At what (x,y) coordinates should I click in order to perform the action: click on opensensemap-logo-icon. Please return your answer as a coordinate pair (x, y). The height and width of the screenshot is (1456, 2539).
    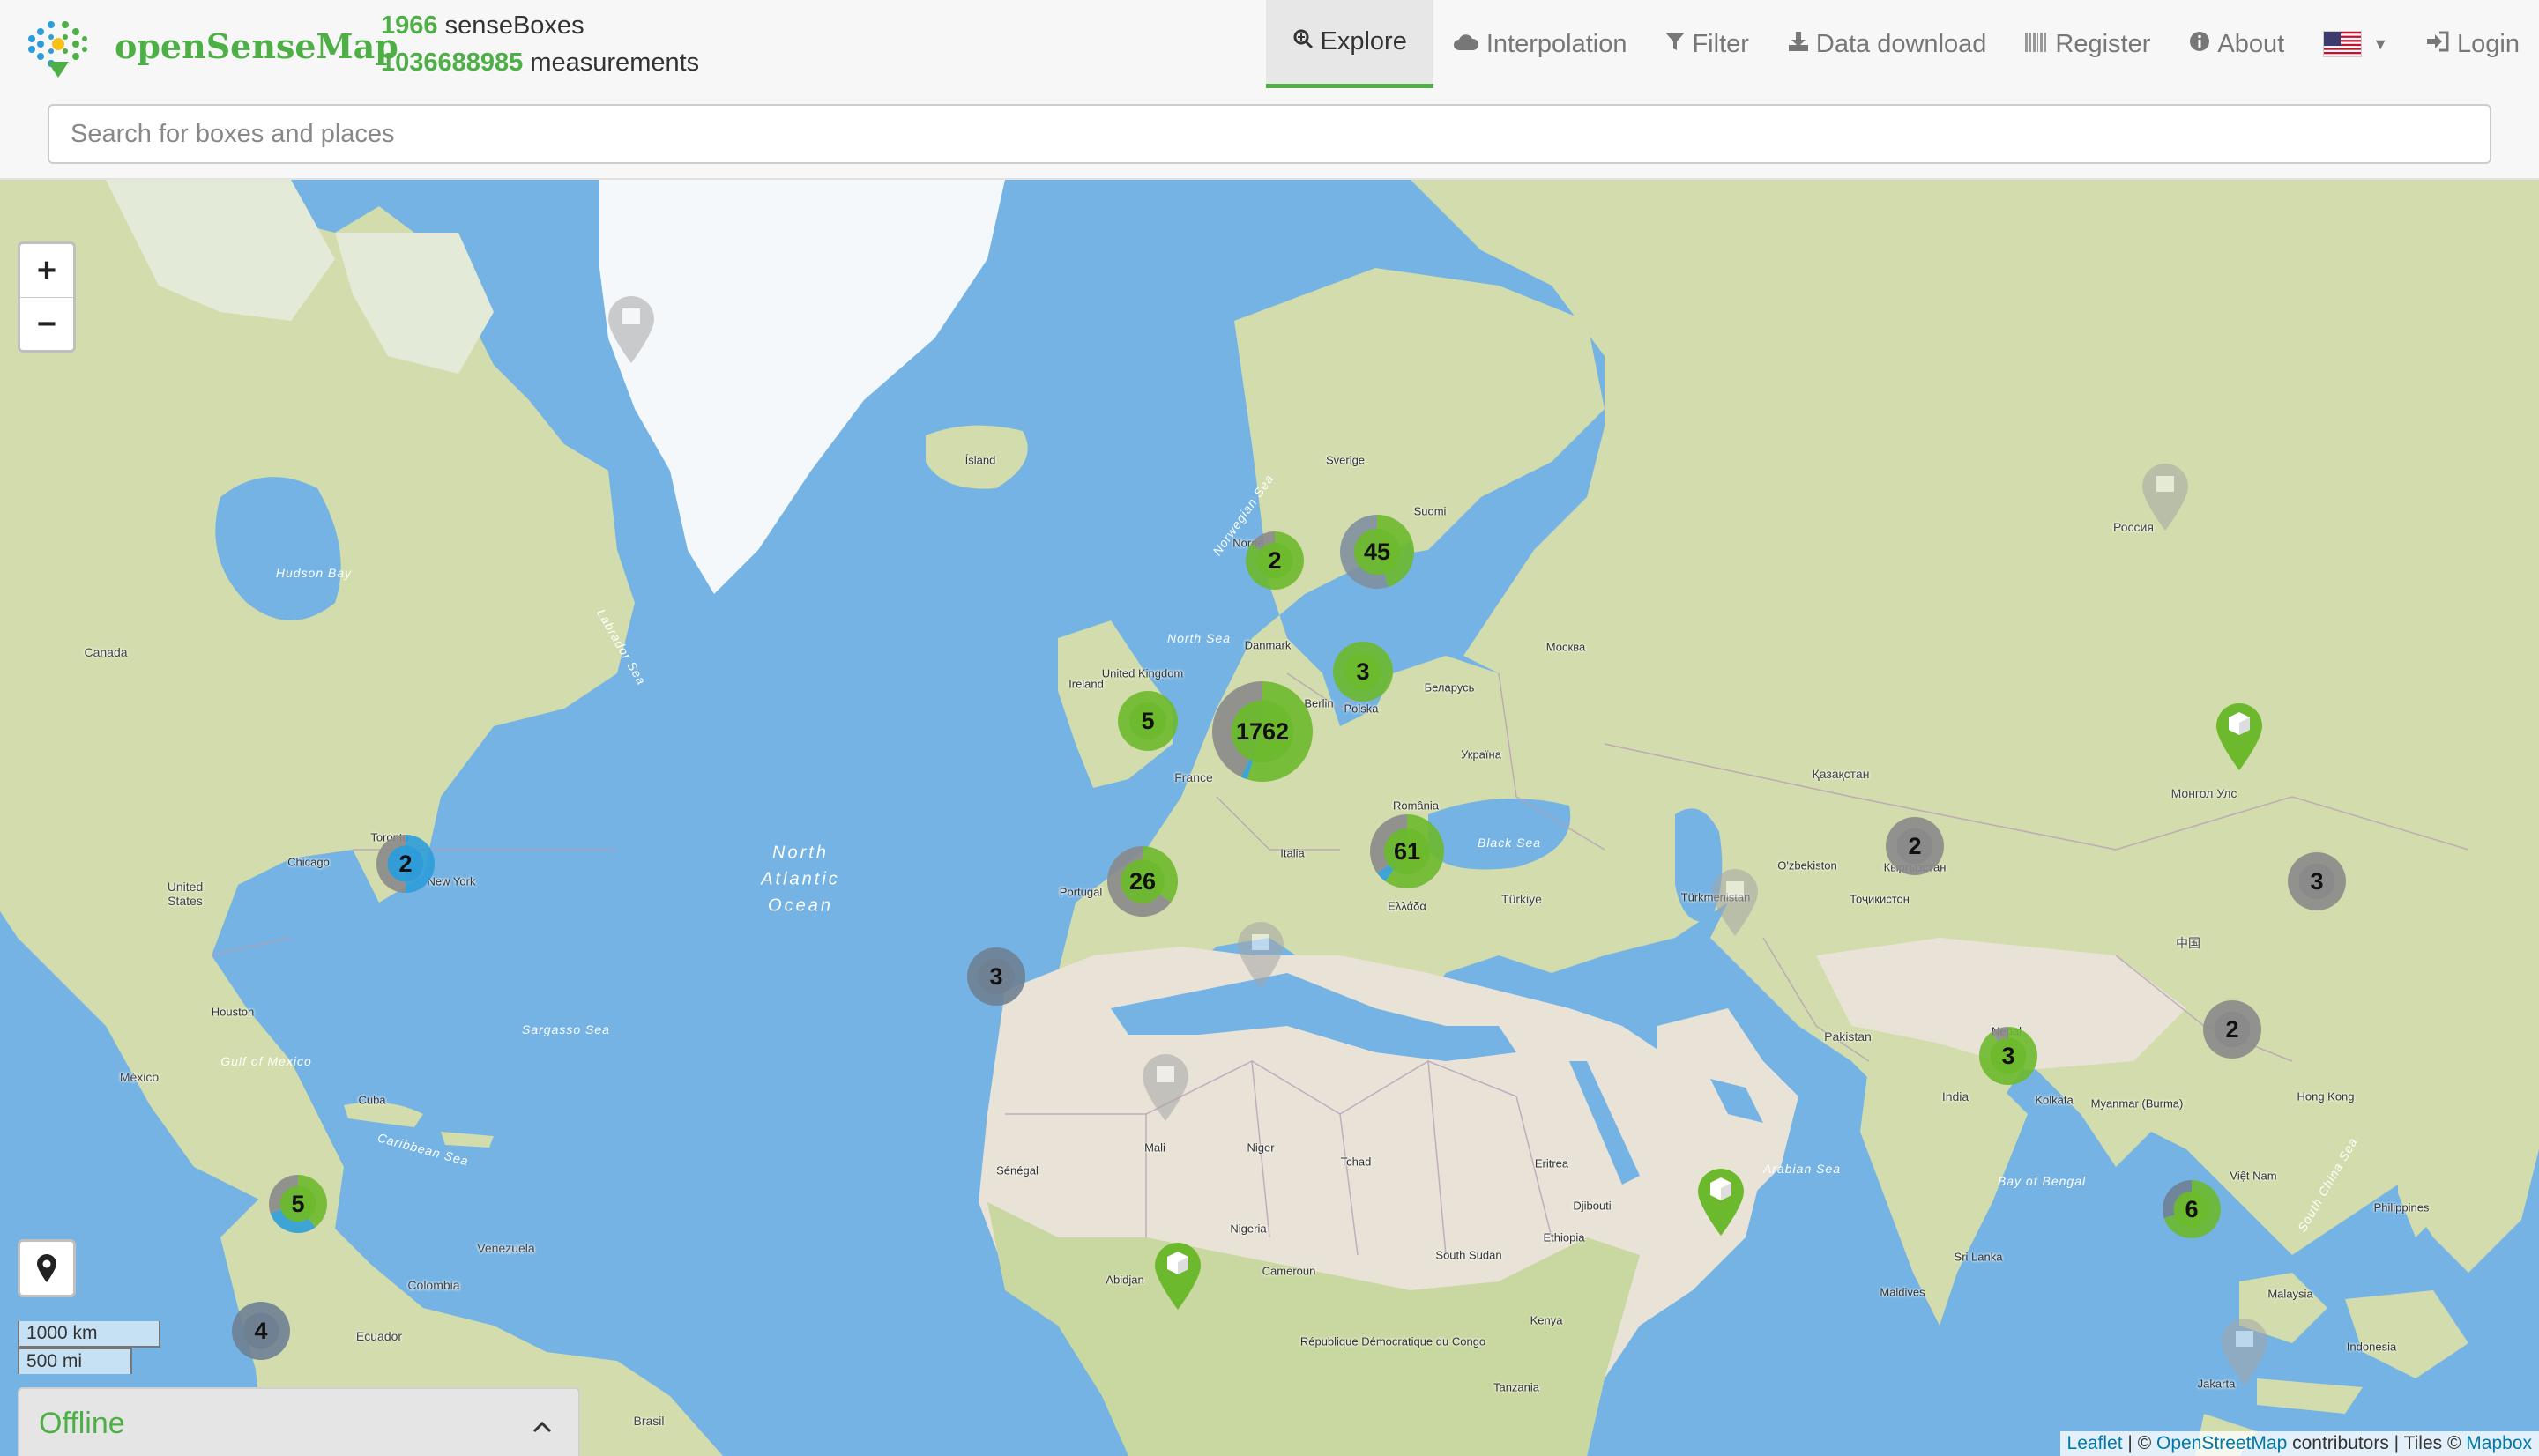
    Looking at the image, I should click on (57, 49).